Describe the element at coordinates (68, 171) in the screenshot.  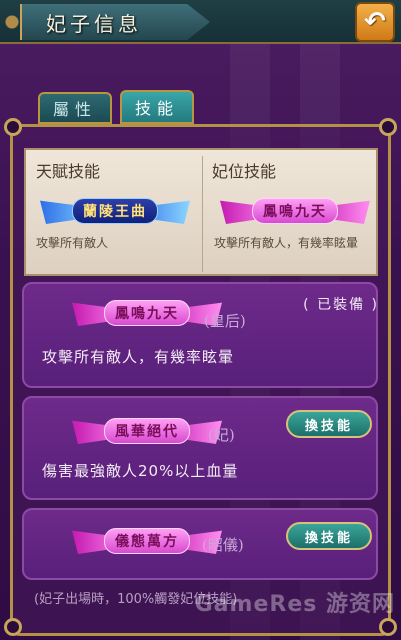
I see `talent-skill-label: 天賦技能` at that location.